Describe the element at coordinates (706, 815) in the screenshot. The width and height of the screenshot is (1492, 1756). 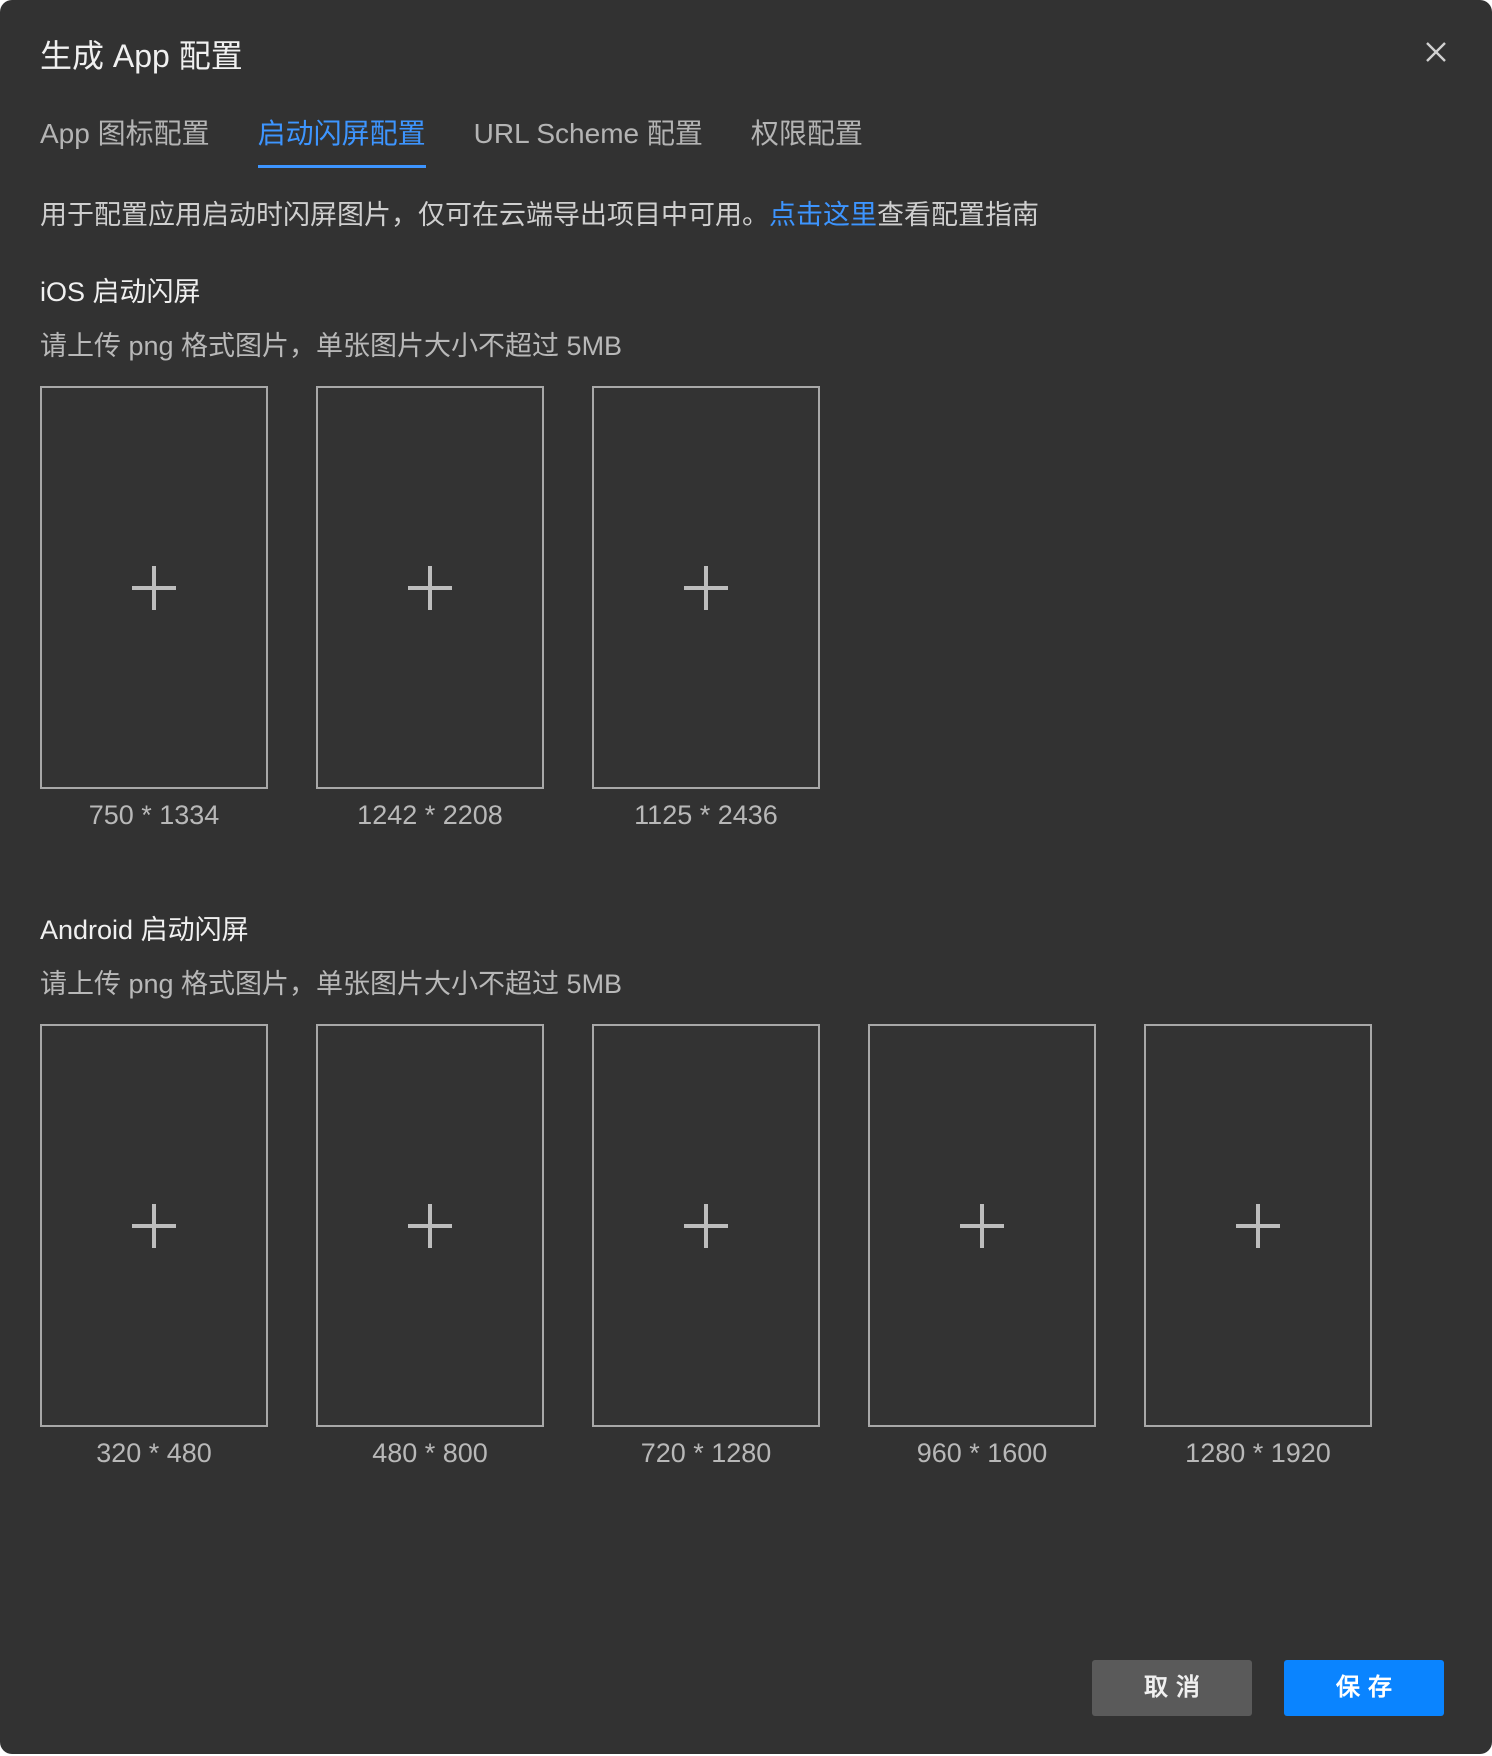
I see `ios-size-label: 1125 * 2436` at that location.